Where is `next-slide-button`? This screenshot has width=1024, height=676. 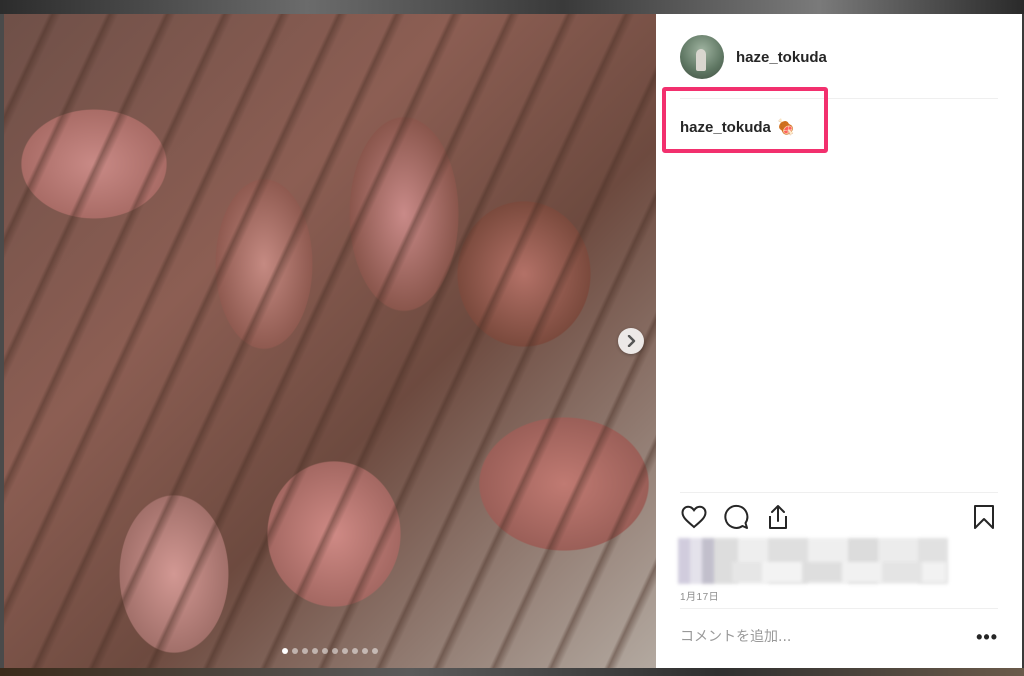
next-slide-button is located at coordinates (631, 341).